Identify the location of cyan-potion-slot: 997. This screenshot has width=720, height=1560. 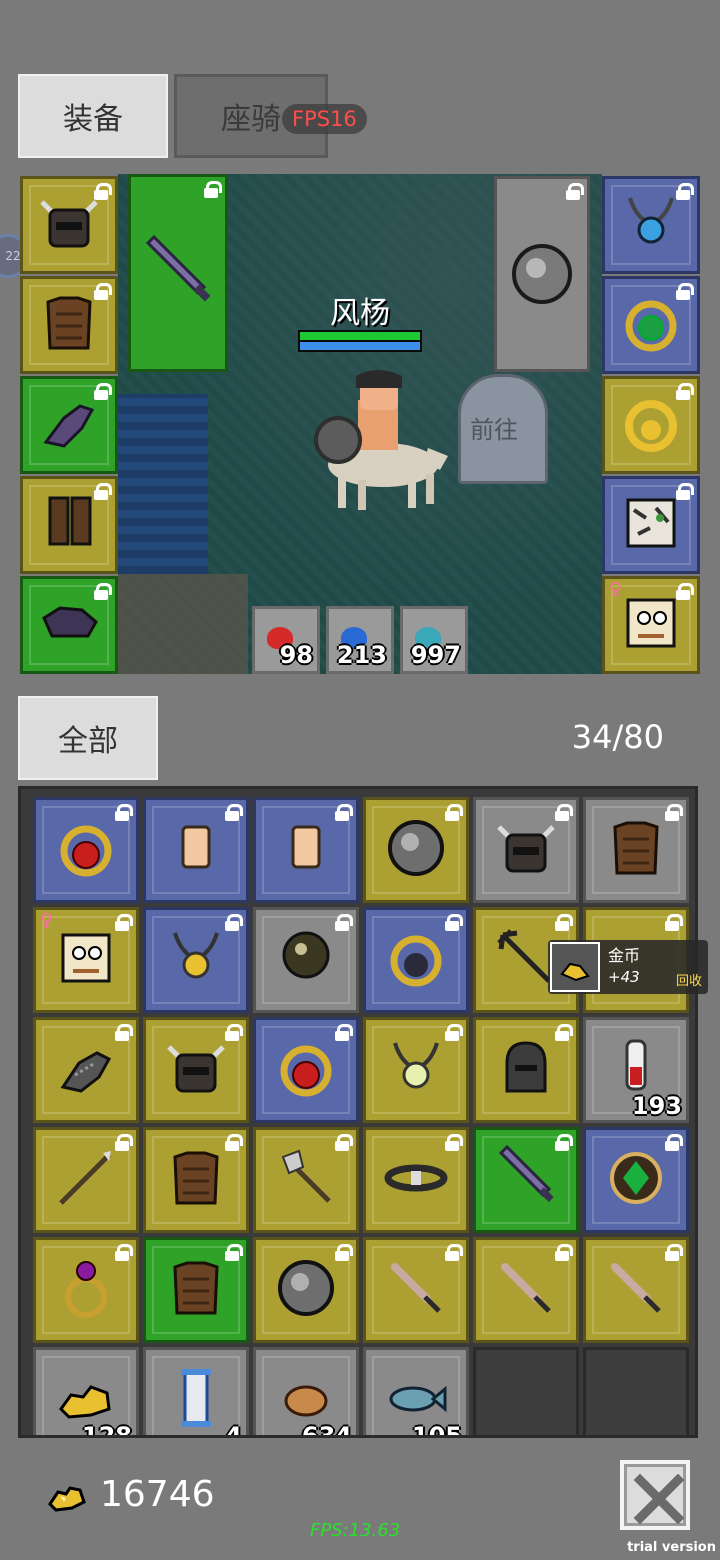
(434, 640).